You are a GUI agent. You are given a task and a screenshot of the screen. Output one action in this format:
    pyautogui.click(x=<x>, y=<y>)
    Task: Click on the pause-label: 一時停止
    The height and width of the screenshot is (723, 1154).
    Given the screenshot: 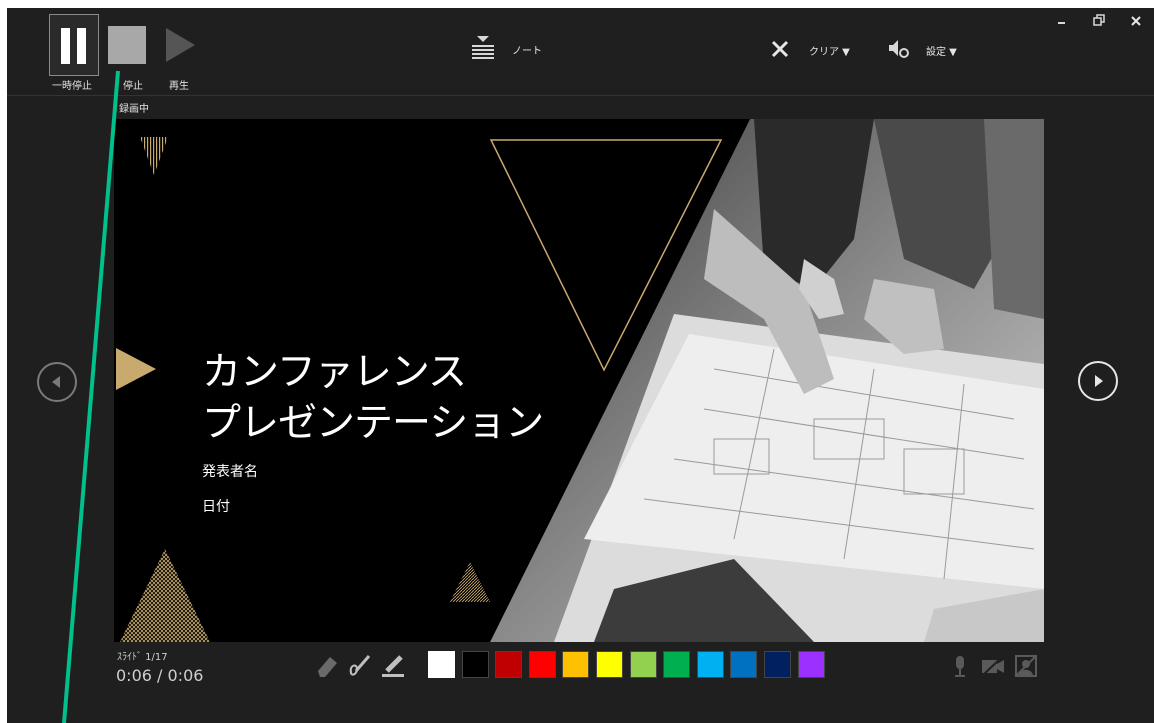 What is the action you would take?
    pyautogui.click(x=72, y=86)
    